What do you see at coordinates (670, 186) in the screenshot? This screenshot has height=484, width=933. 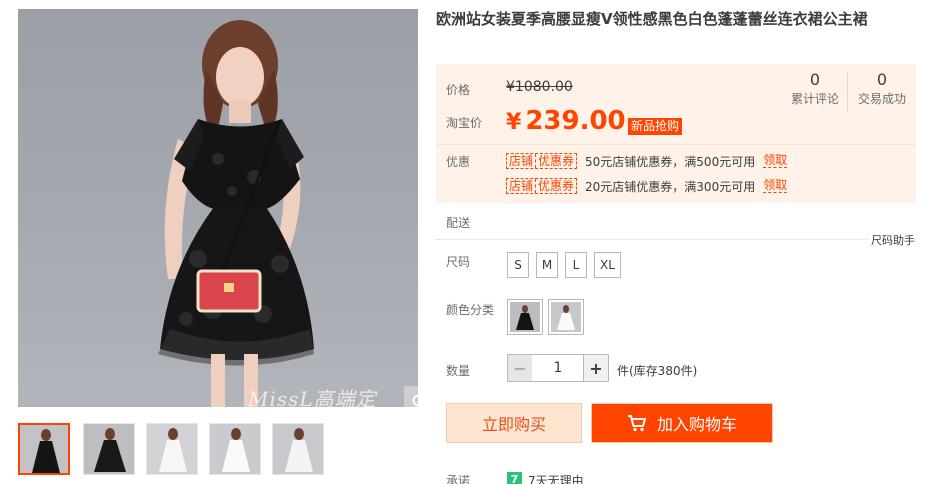 I see `coupon-desc: 20元店铺优惠券，满300元可用` at bounding box center [670, 186].